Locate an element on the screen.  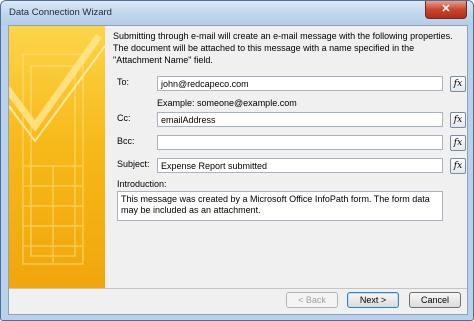
cc-field: emailAddress is located at coordinates (300, 119).